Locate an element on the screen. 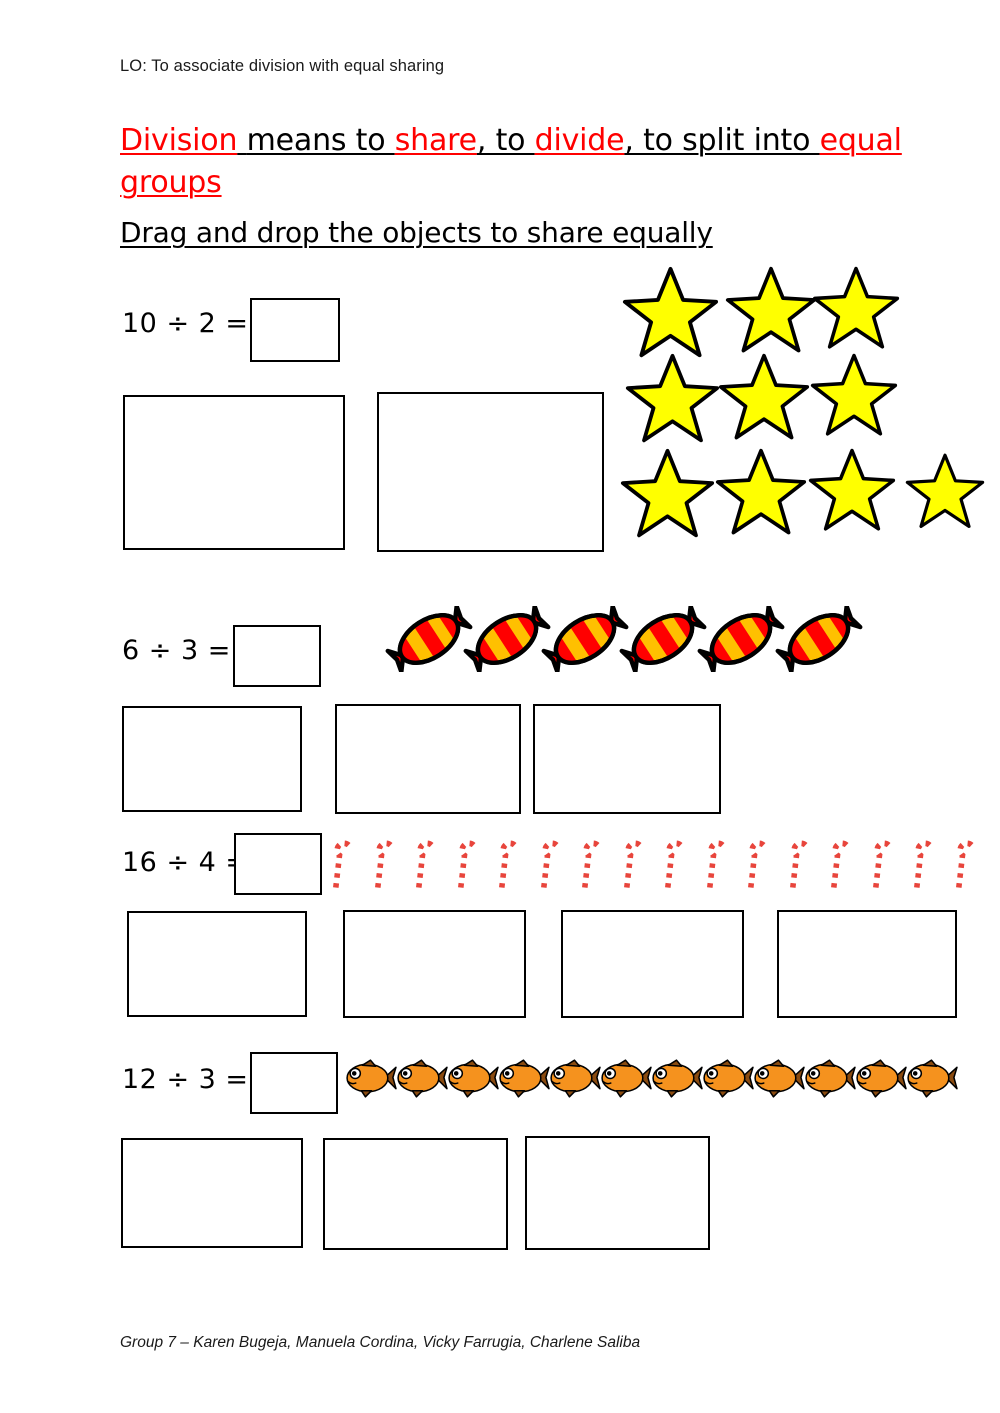  drop-zone-problem-4-c is located at coordinates (617, 1193).